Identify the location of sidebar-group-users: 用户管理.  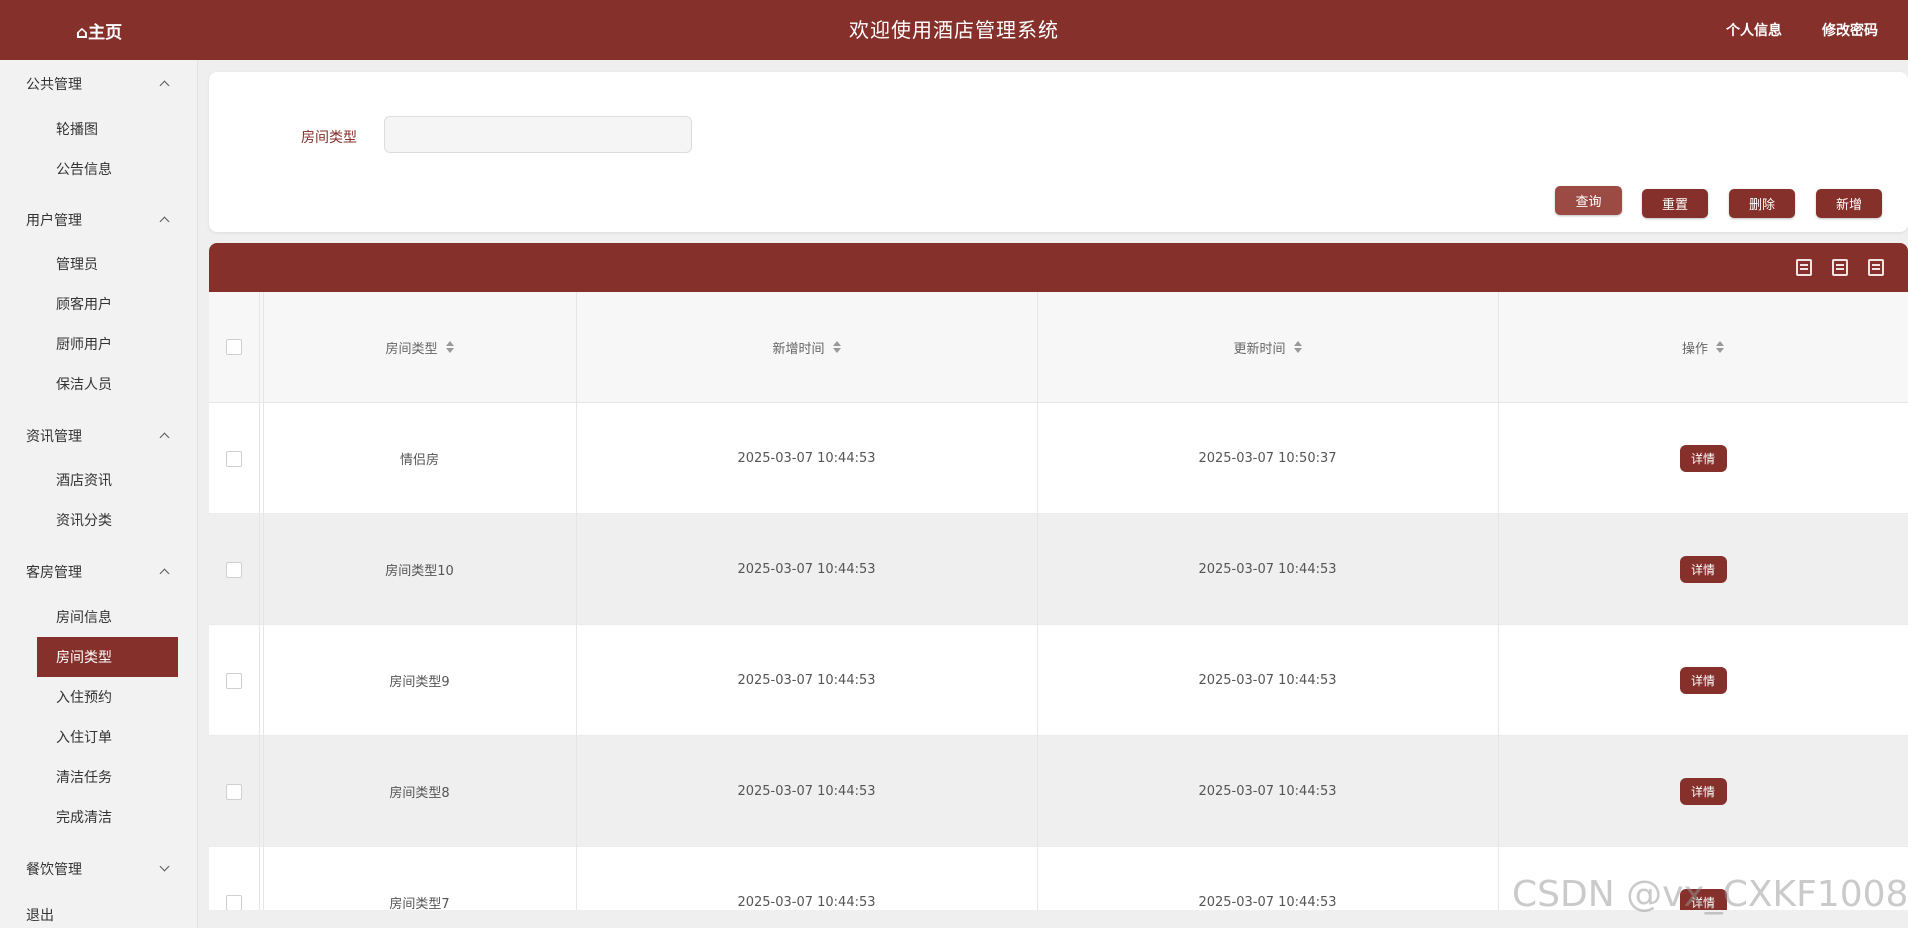
(99, 220).